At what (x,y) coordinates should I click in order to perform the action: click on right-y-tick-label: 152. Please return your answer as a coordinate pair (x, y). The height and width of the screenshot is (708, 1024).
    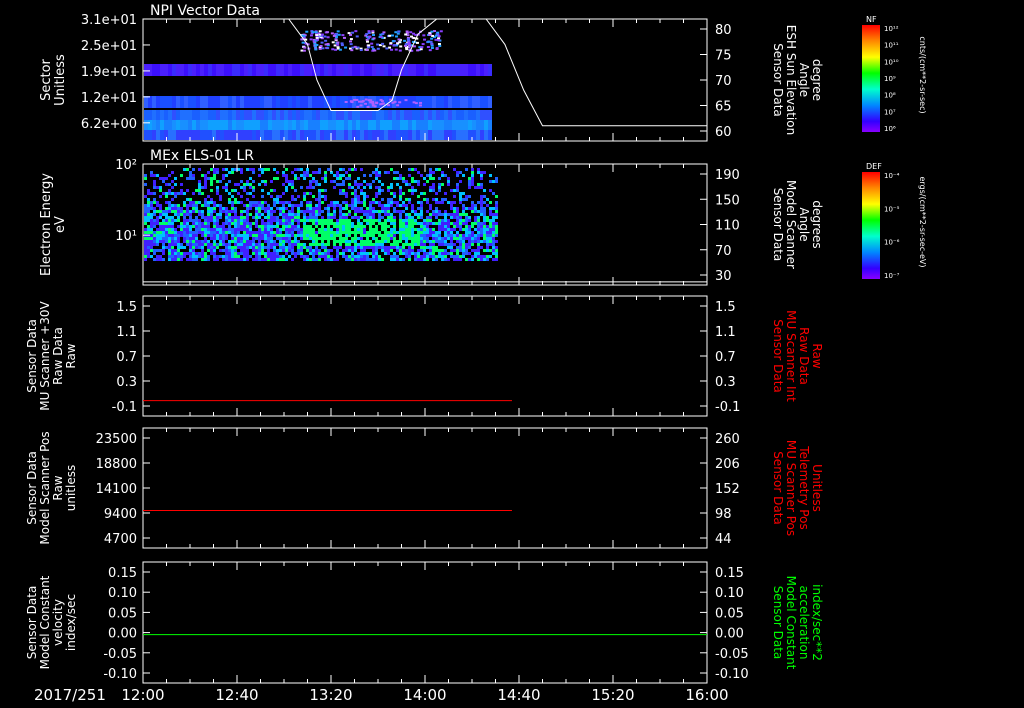
    Looking at the image, I should click on (727, 489).